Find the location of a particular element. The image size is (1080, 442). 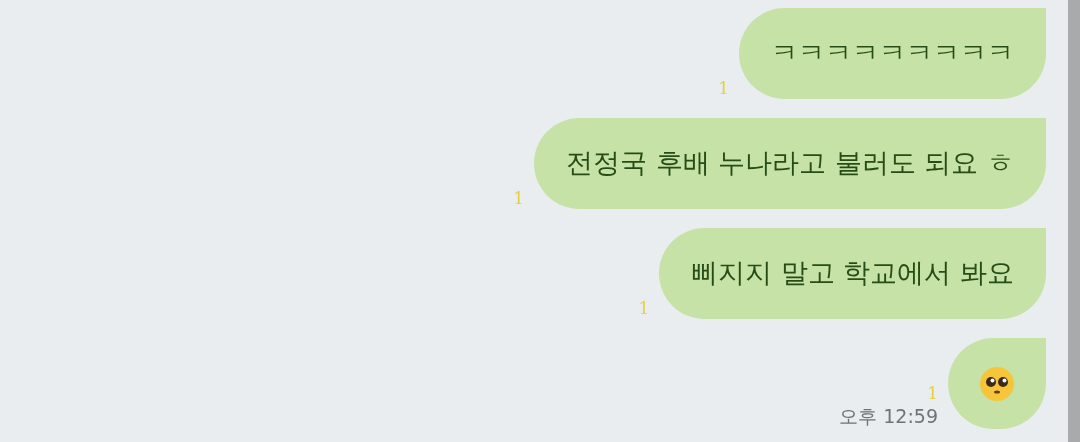

message-time: 오후 12:59 is located at coordinates (888, 416).